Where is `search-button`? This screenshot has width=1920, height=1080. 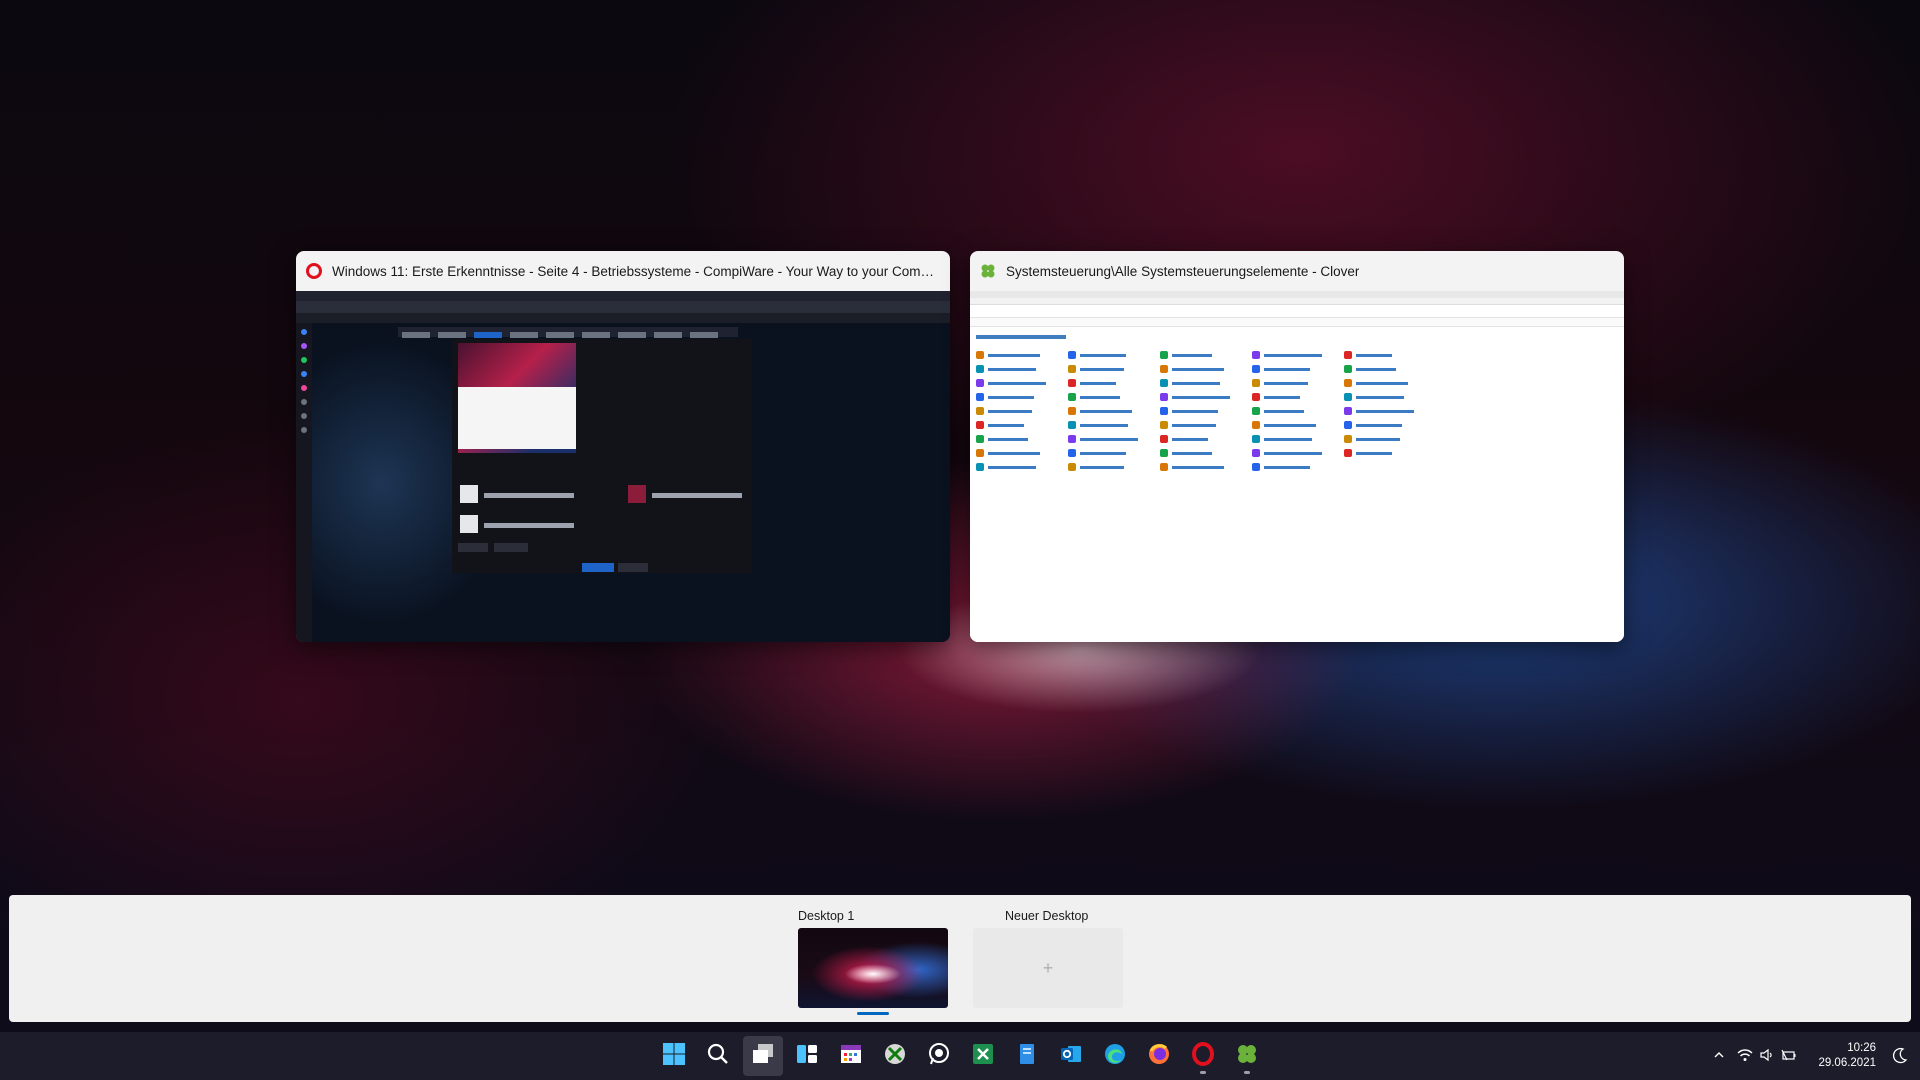 search-button is located at coordinates (718, 1056).